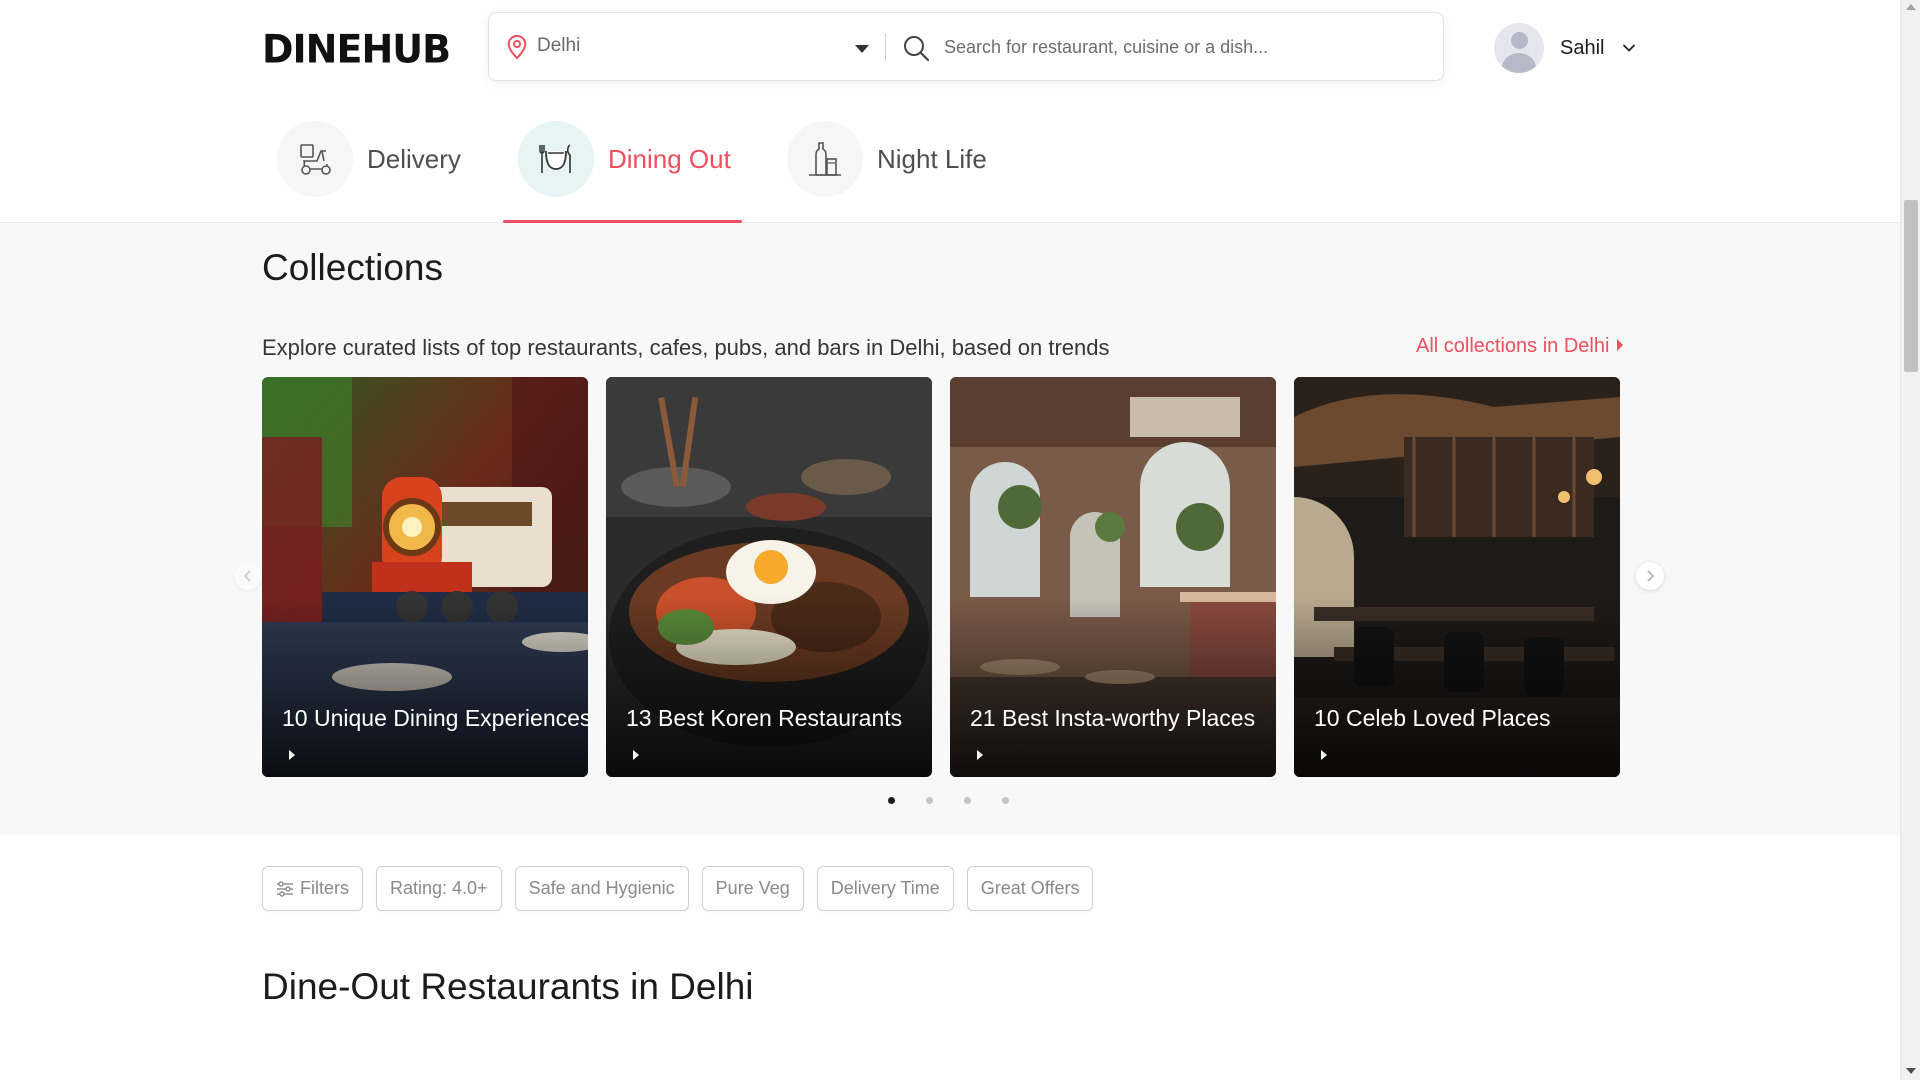  Describe the element at coordinates (324, 888) in the screenshot. I see `chip-label: Filters` at that location.